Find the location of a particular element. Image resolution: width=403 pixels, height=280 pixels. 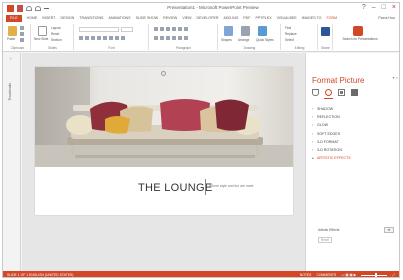

tab-developer: DEVELOPER is located at coordinates (208, 18).